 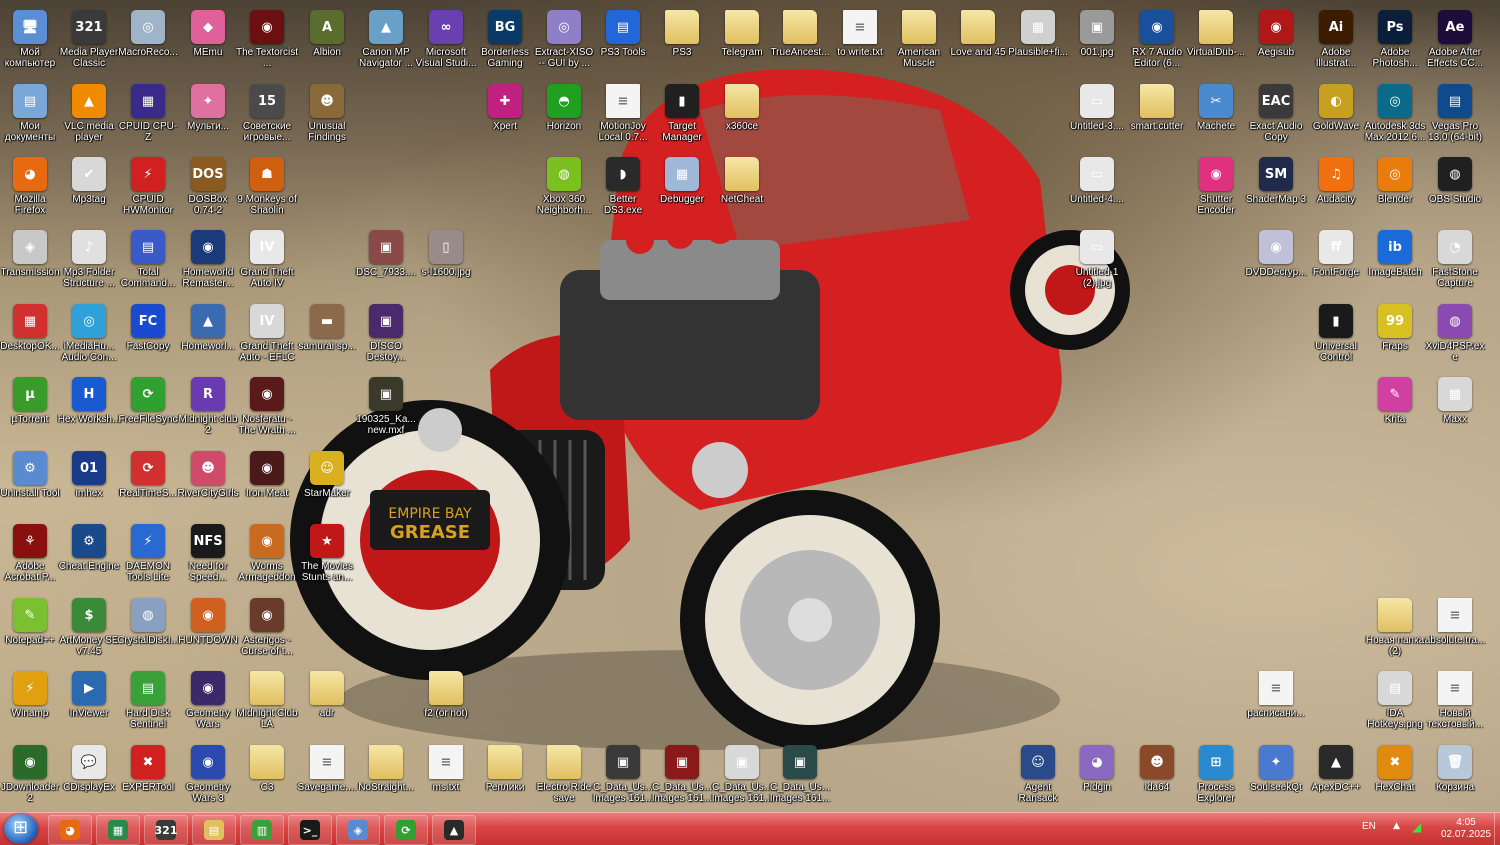 I want to click on desktop-icon: 01 imhex, so click(x=89, y=482).